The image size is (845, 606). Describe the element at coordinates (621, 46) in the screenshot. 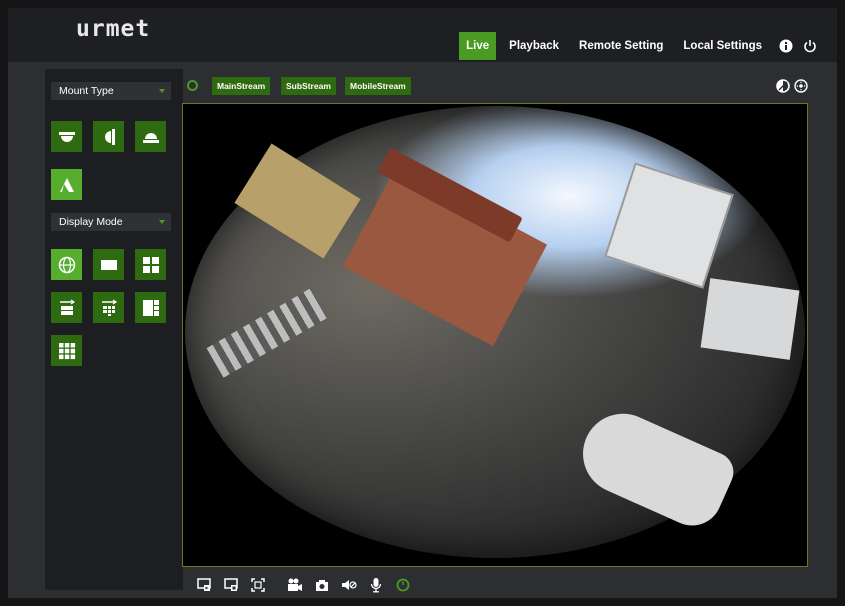

I see `nav-remote-setting: Remote Setting` at that location.